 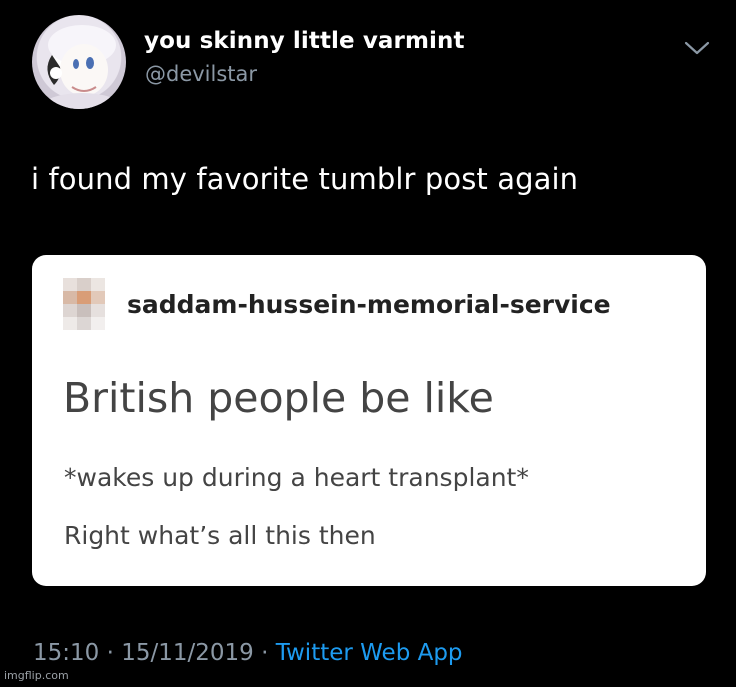 I want to click on display-name: you skinny little varmint, so click(x=304, y=41).